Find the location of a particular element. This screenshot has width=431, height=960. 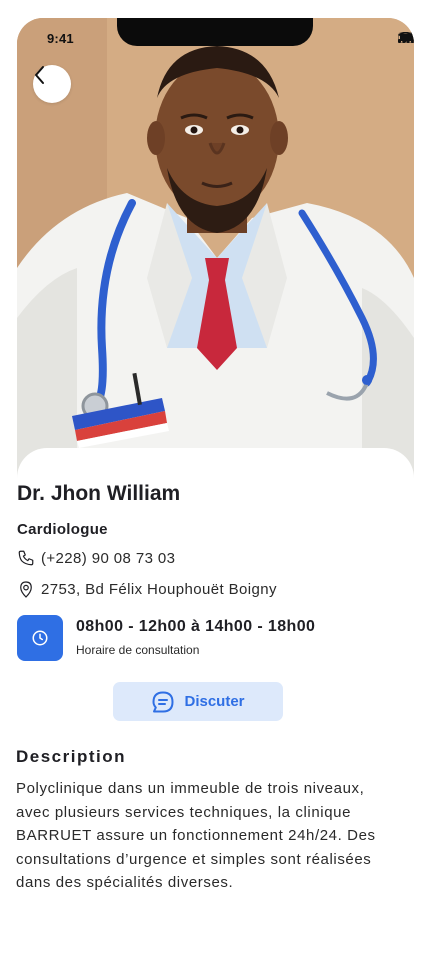

phone-number: (+228) 90 08 73 03 is located at coordinates (108, 558).